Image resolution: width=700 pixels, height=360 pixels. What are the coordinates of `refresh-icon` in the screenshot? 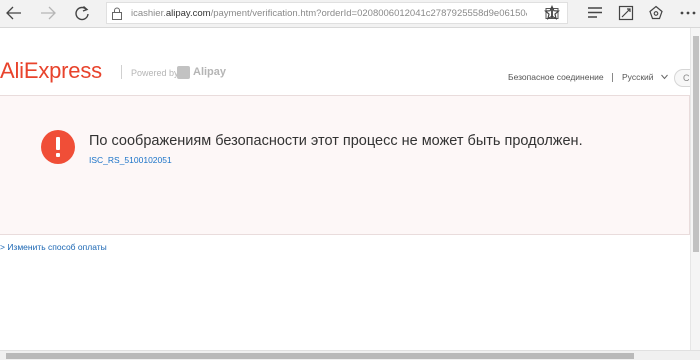 It's located at (82, 13).